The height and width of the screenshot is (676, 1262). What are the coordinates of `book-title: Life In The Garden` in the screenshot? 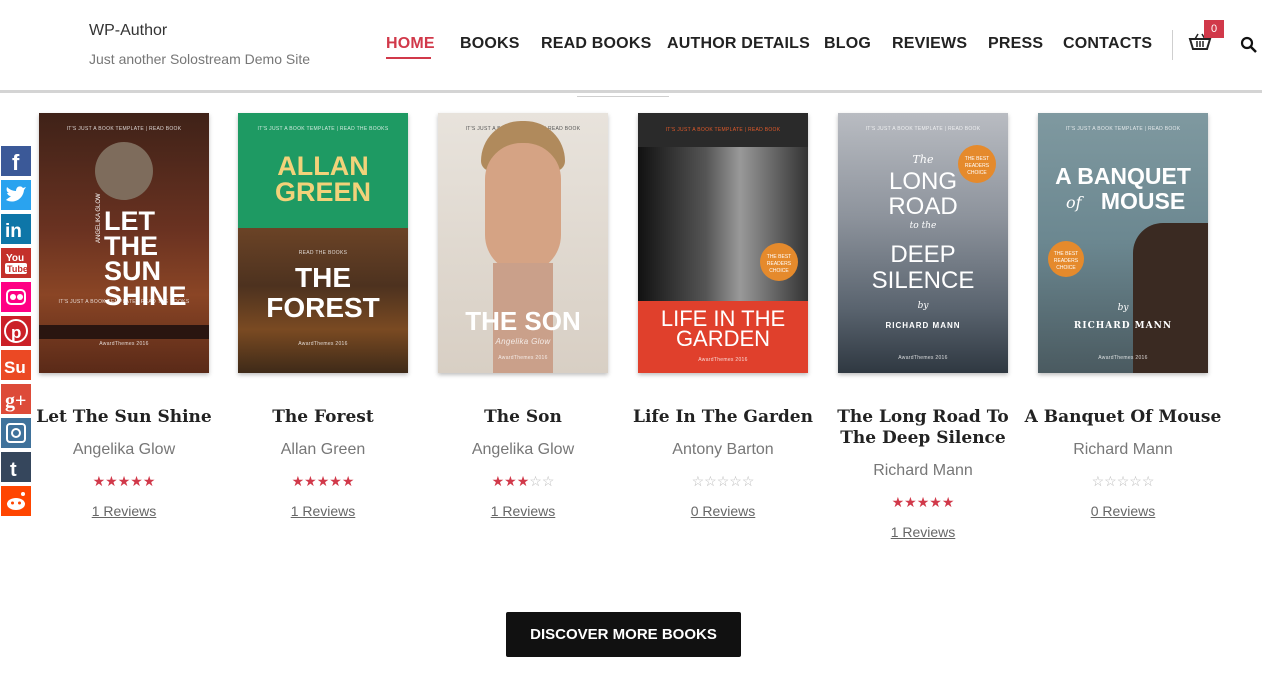 It's located at (723, 417).